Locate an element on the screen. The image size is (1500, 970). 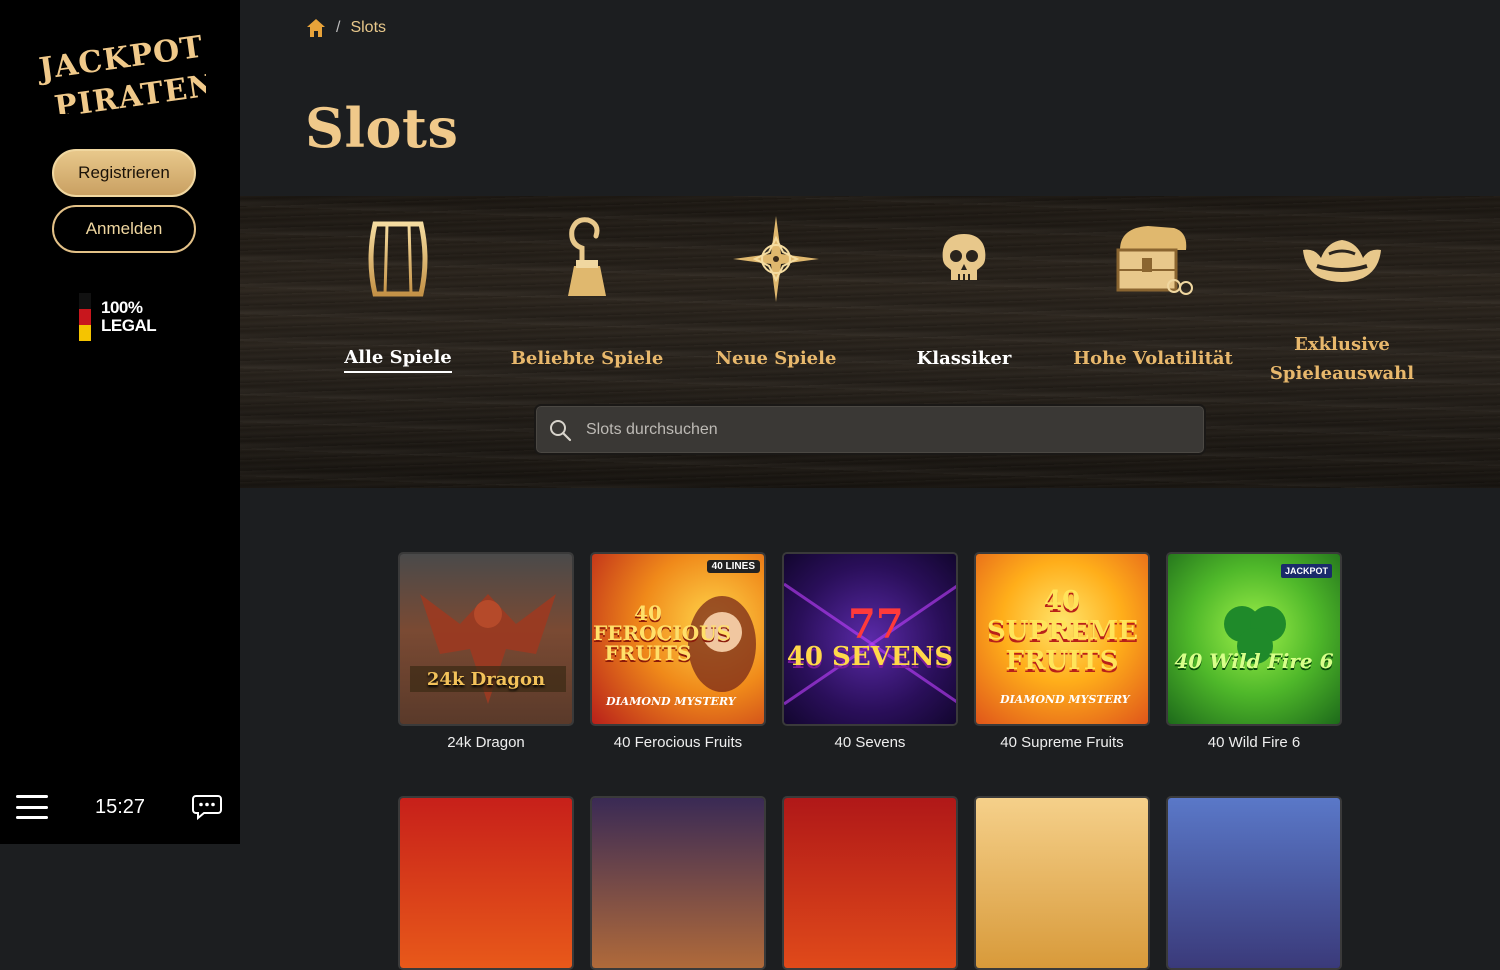
clock: 15:27 is located at coordinates (120, 806).